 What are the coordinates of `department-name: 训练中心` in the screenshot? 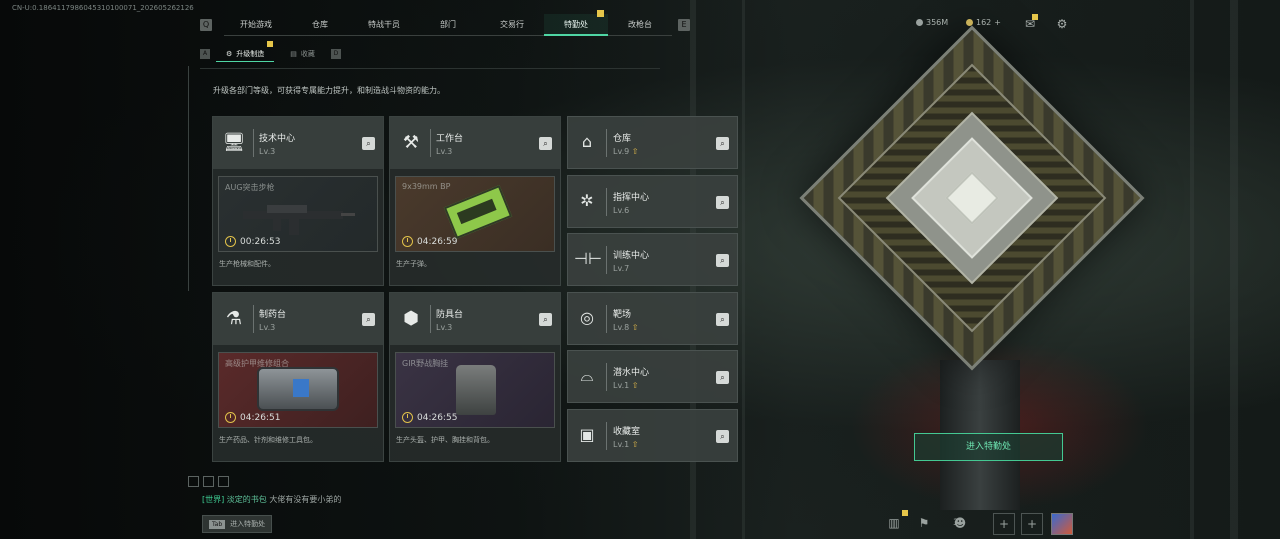 It's located at (631, 256).